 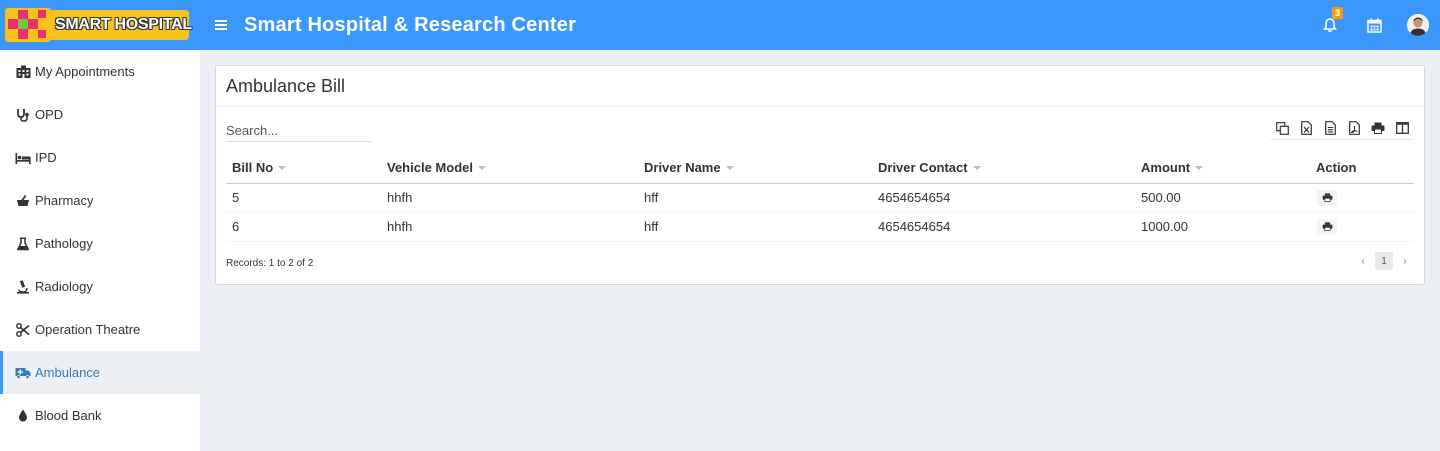 I want to click on columns-icon, so click(x=1402, y=128).